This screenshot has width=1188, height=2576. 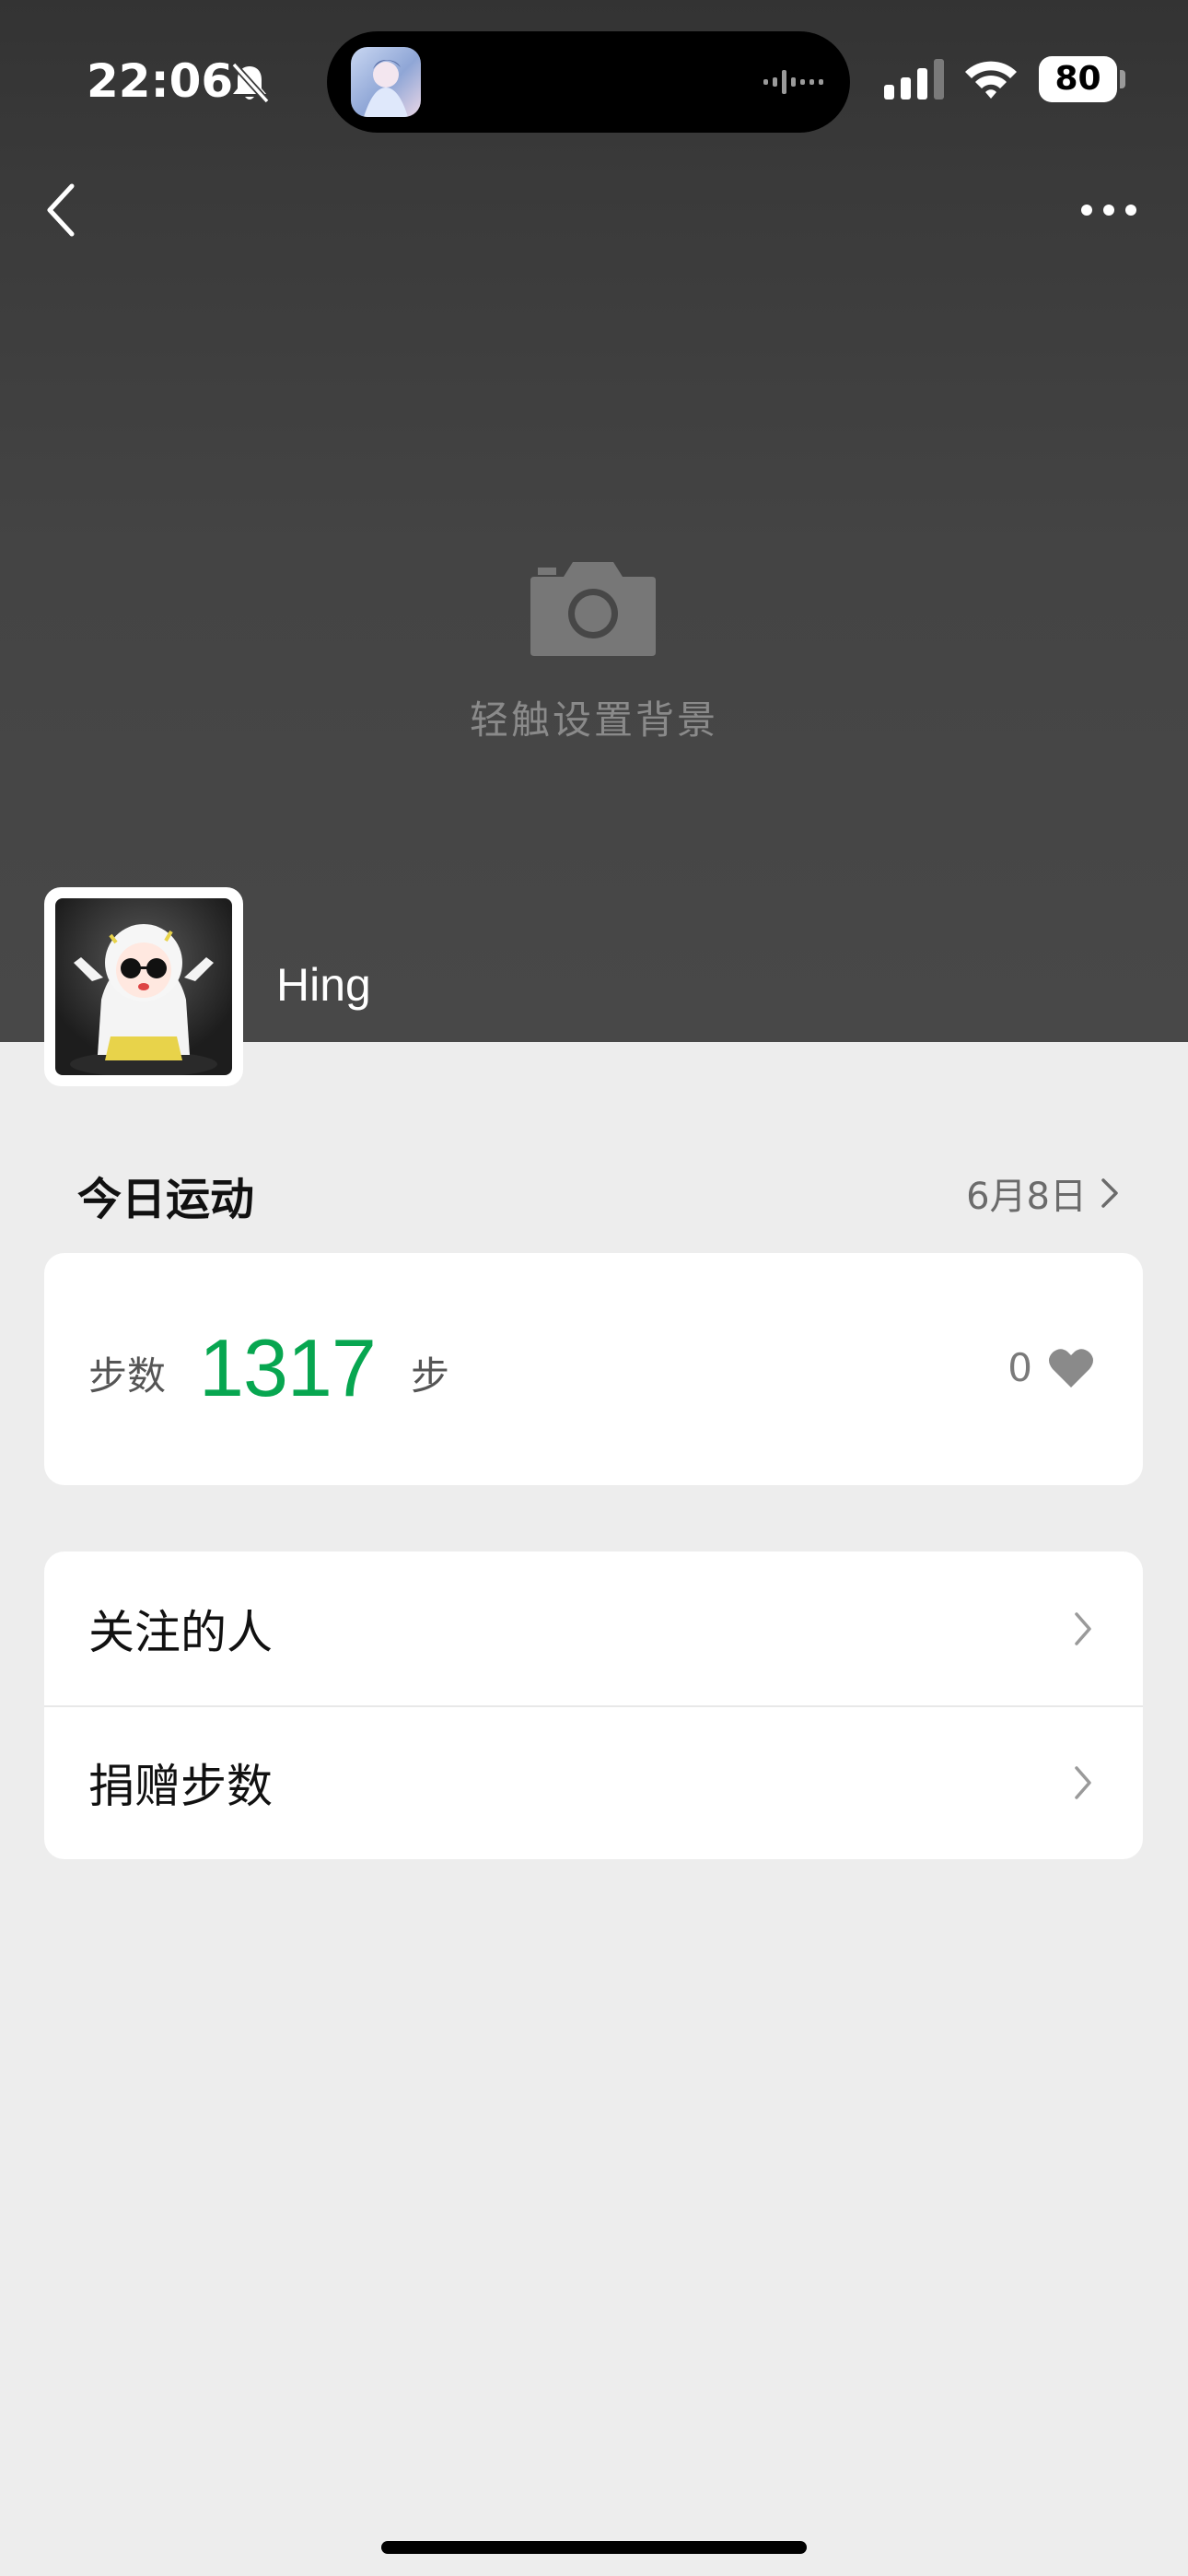 What do you see at coordinates (386, 82) in the screenshot?
I see `now-playing-app-icon` at bounding box center [386, 82].